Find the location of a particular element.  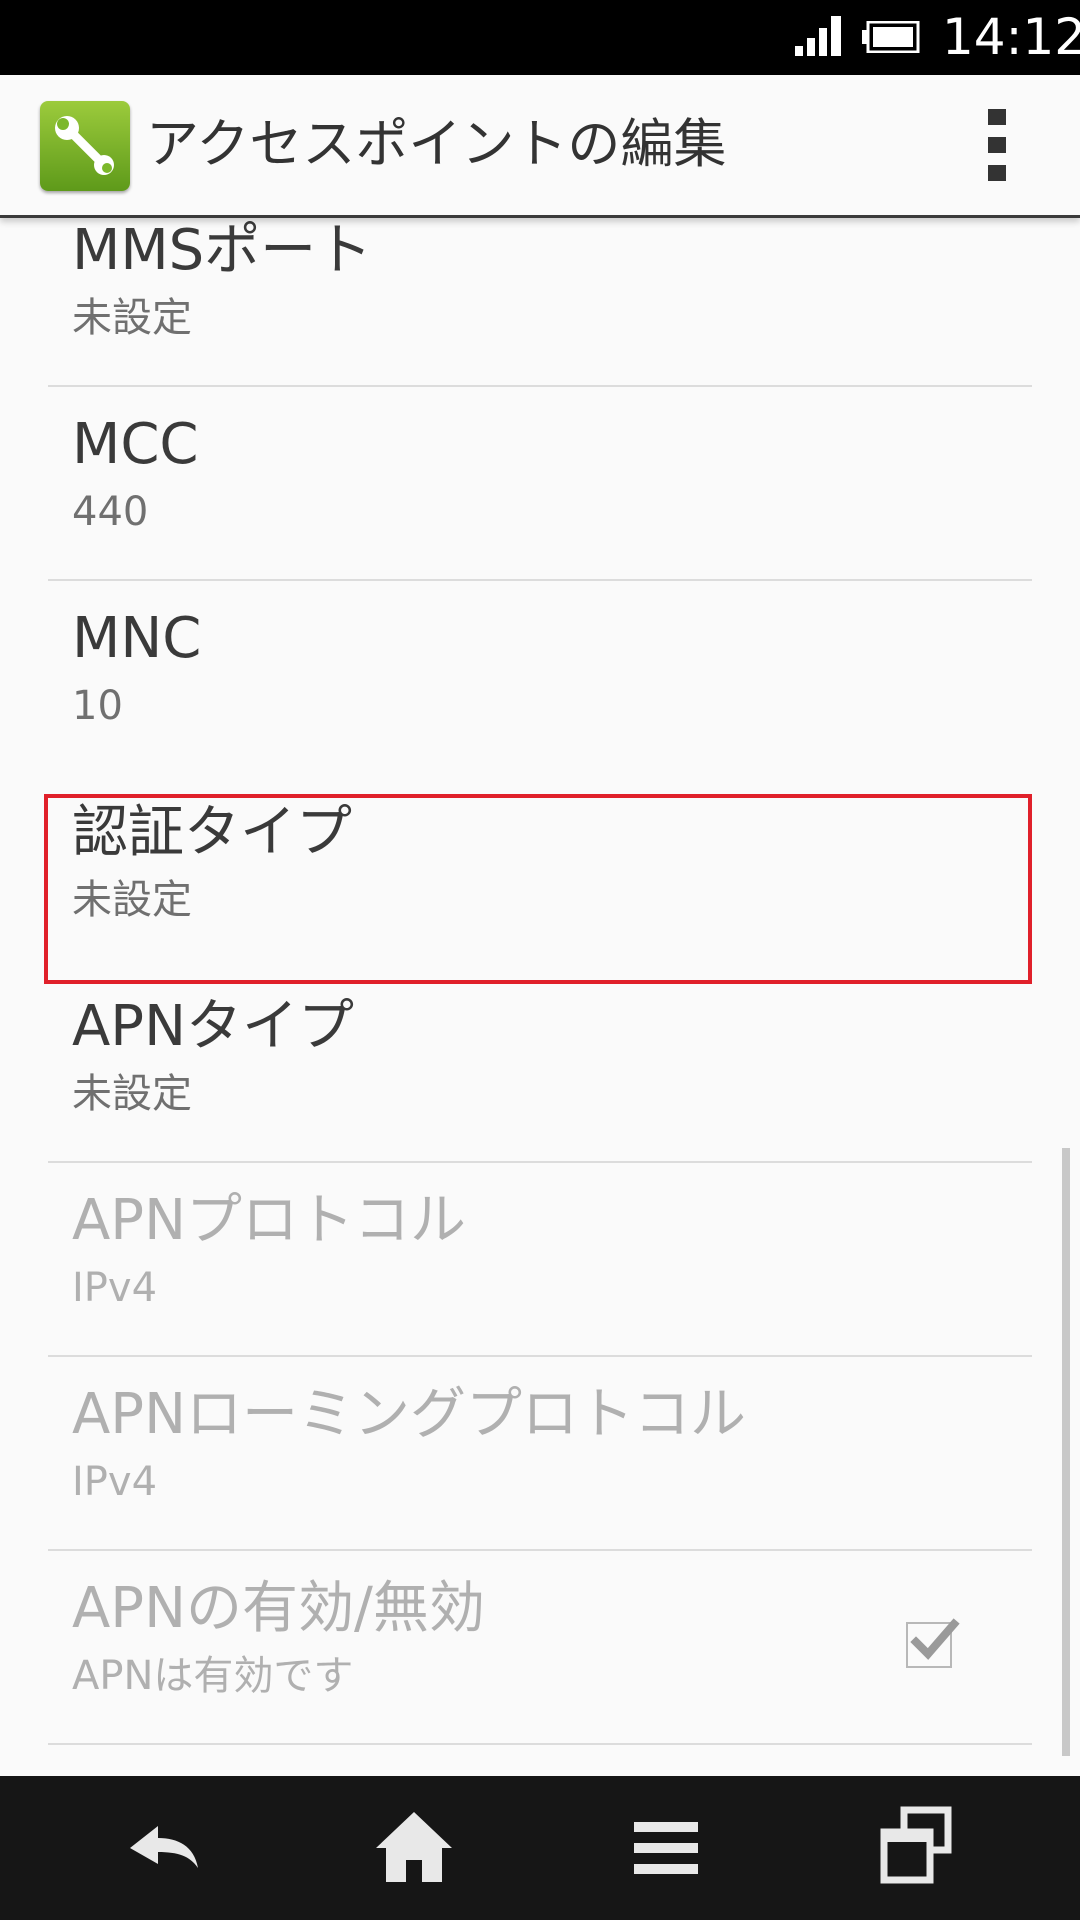

menu-icon is located at coordinates (666, 1848).